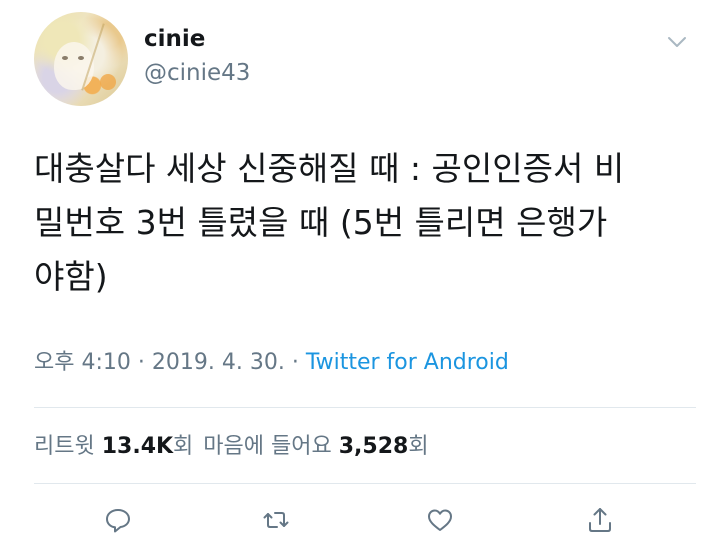 This screenshot has width=720, height=554. What do you see at coordinates (174, 39) in the screenshot?
I see `display-name: cinie` at bounding box center [174, 39].